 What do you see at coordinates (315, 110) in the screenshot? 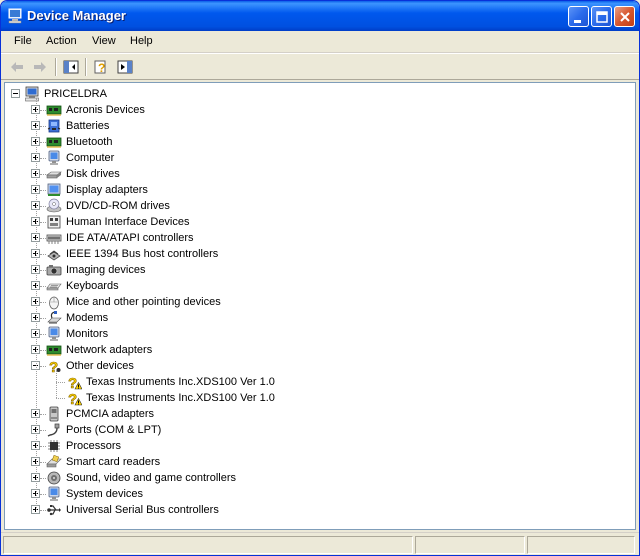
I see `tree-category-node: Acronis Devices` at bounding box center [315, 110].